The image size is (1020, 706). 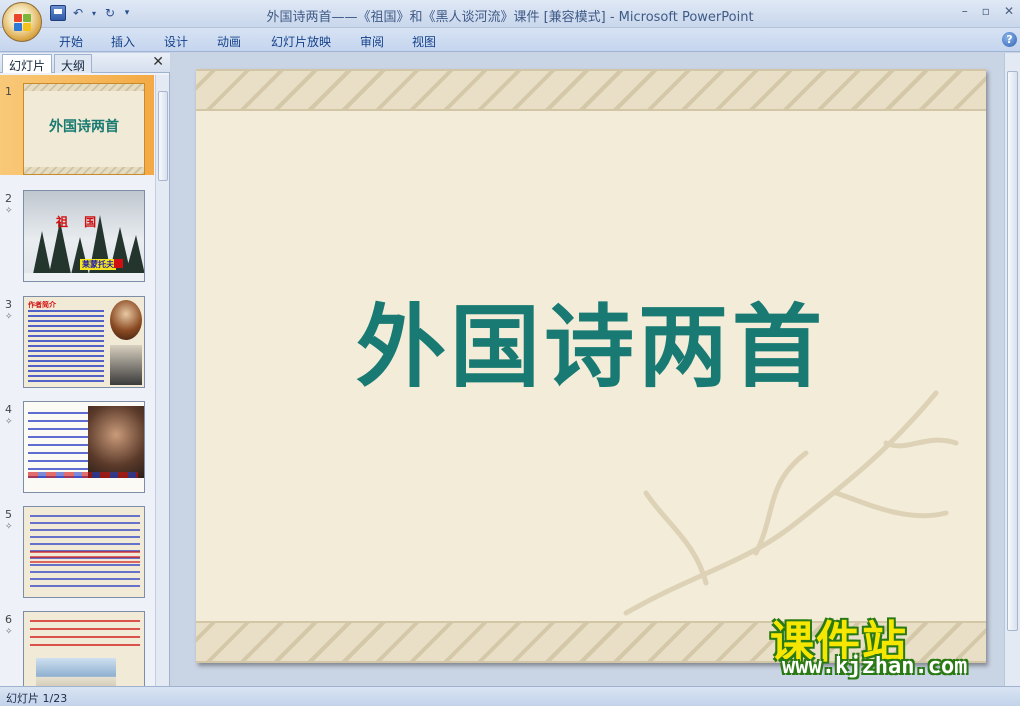 What do you see at coordinates (176, 41) in the screenshot?
I see `tab-design: 设计` at bounding box center [176, 41].